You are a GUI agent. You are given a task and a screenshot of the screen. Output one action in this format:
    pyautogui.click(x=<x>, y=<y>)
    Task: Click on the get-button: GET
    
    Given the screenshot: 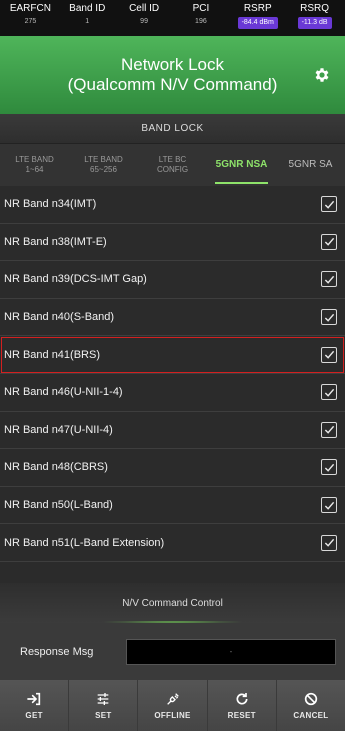 What is the action you would take?
    pyautogui.click(x=35, y=705)
    